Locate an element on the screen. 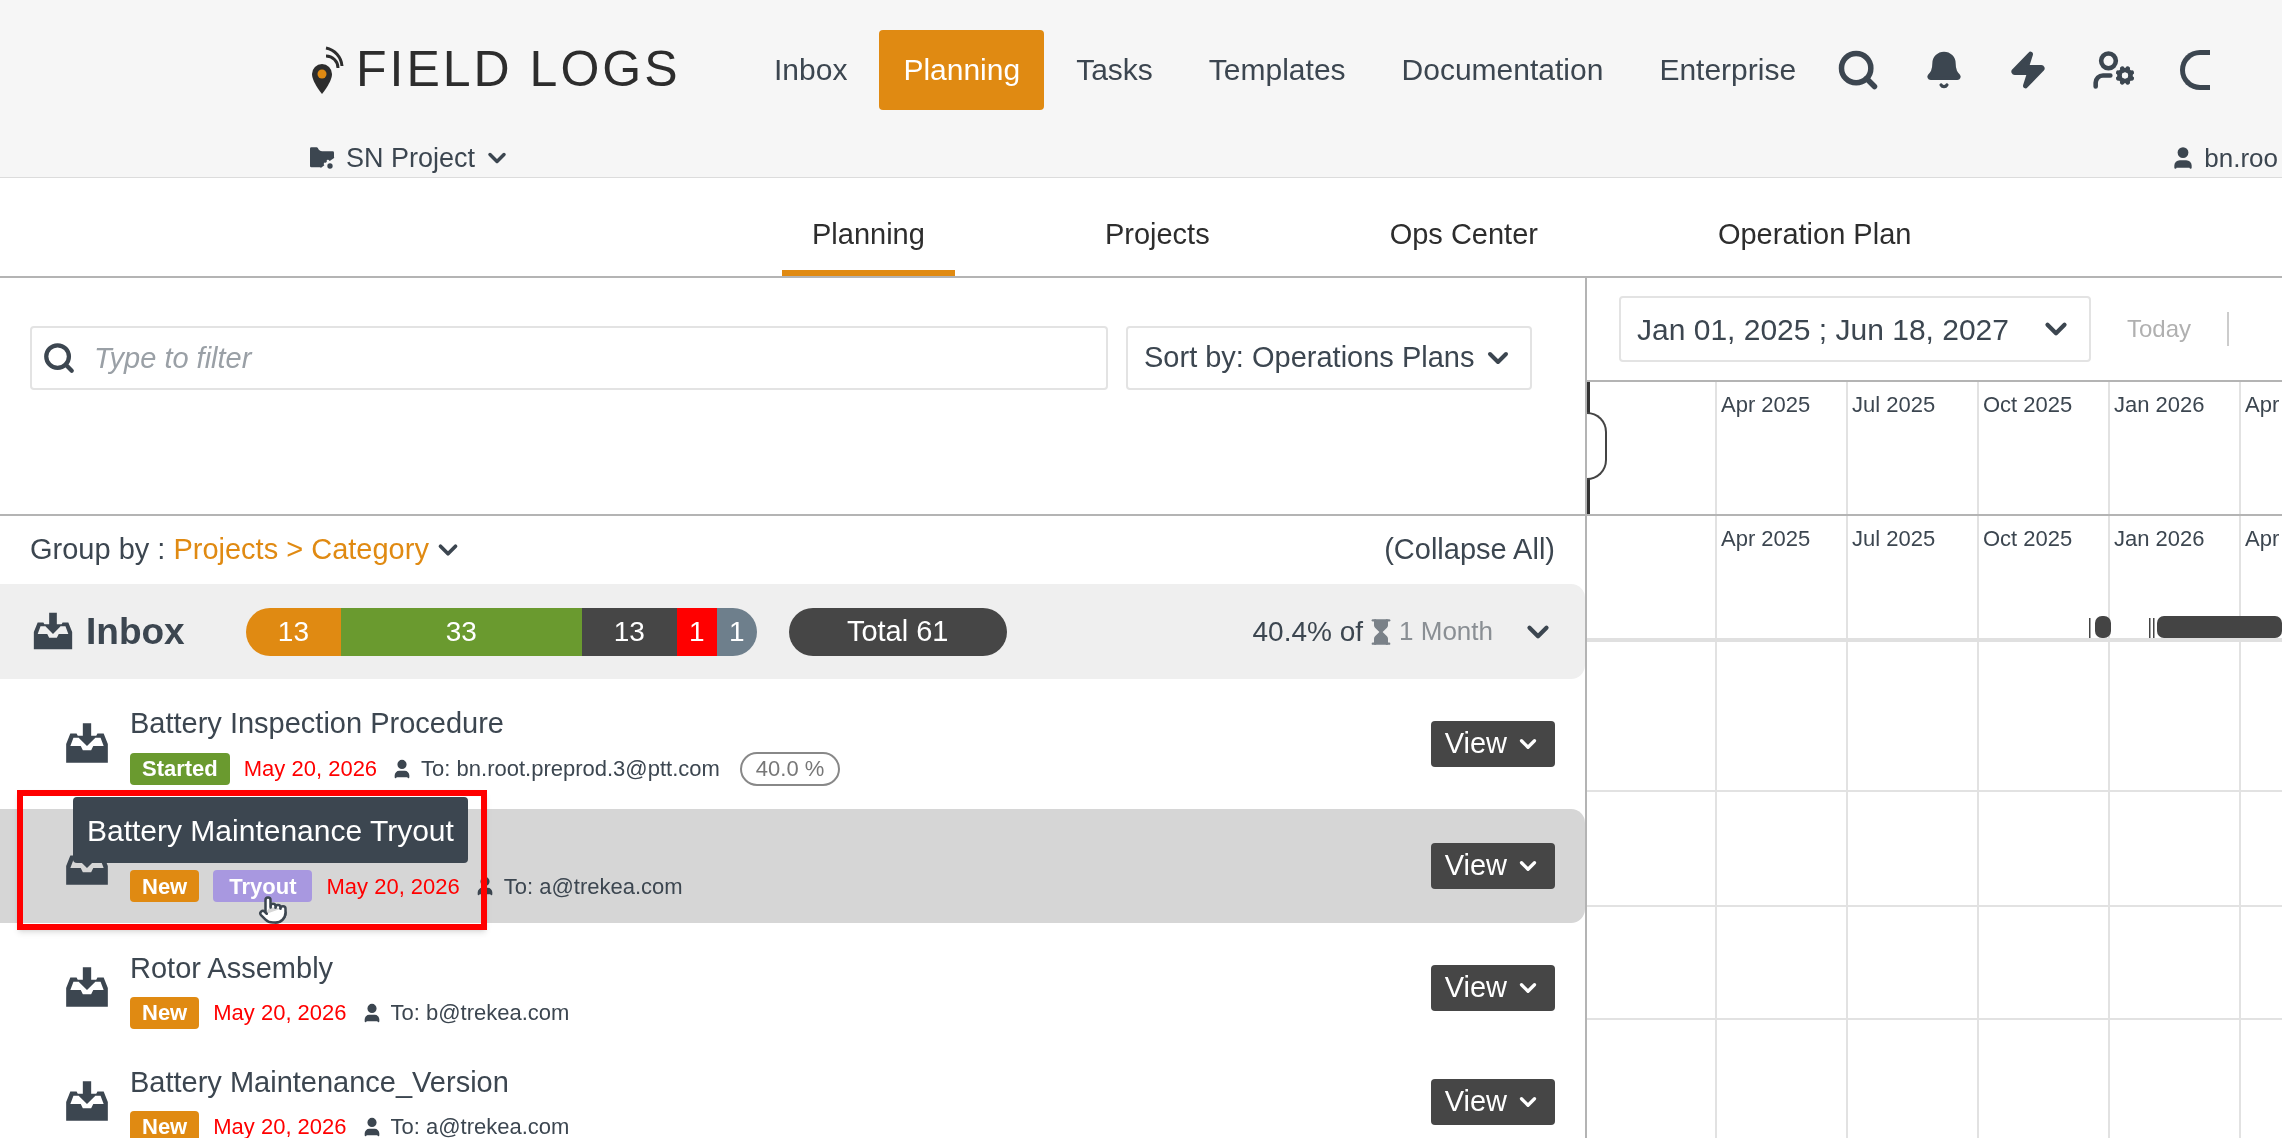 This screenshot has width=2282, height=1138. user-name: bn.roo is located at coordinates (2241, 158).